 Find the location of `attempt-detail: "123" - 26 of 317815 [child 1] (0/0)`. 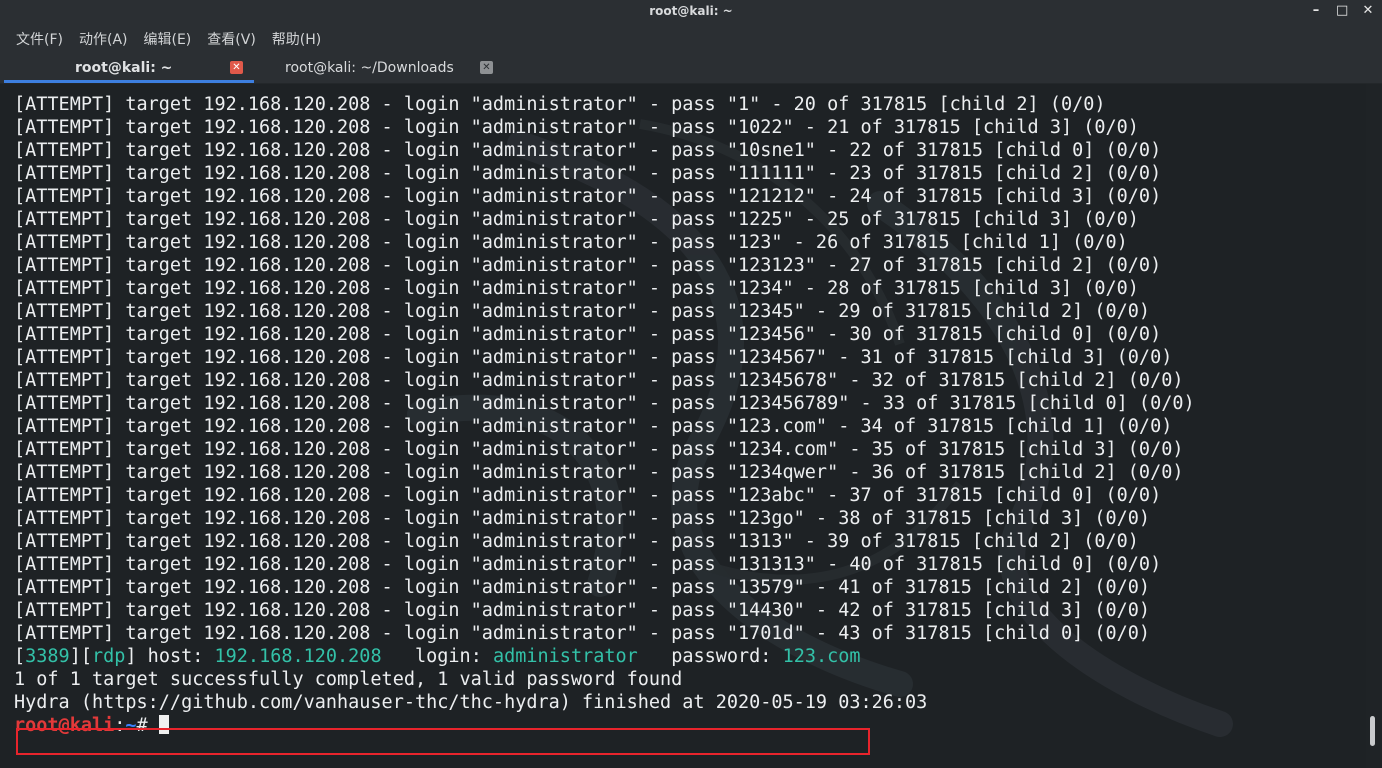

attempt-detail: "123" - 26 of 317815 [child 1] (0/0) is located at coordinates (927, 242).